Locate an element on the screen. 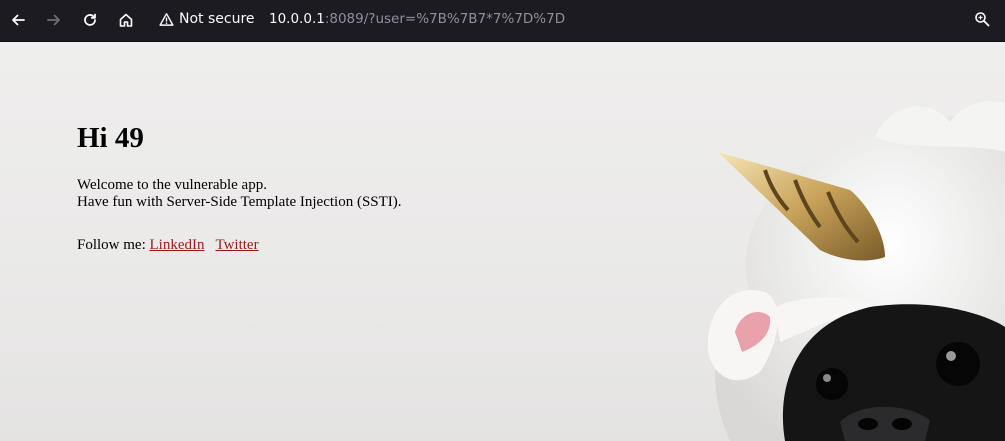 This screenshot has width=1005, height=441. forward-icon is located at coordinates (53, 20).